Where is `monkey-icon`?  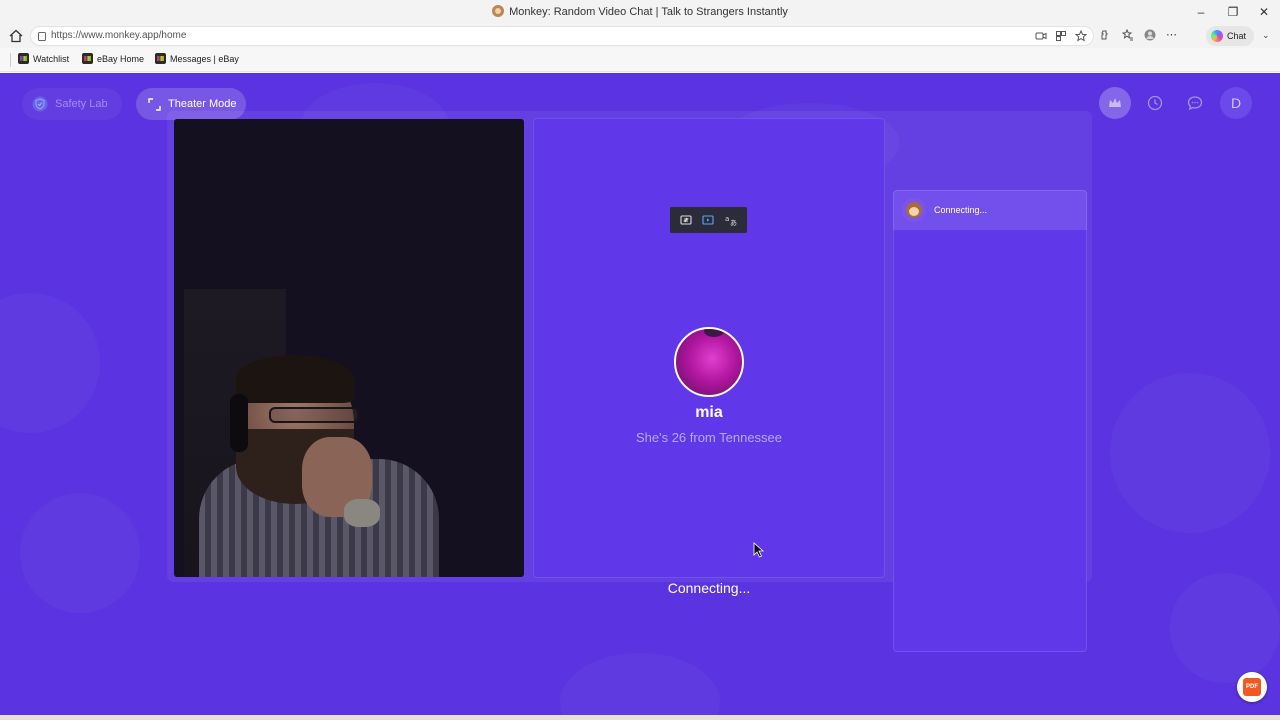 monkey-icon is located at coordinates (914, 210).